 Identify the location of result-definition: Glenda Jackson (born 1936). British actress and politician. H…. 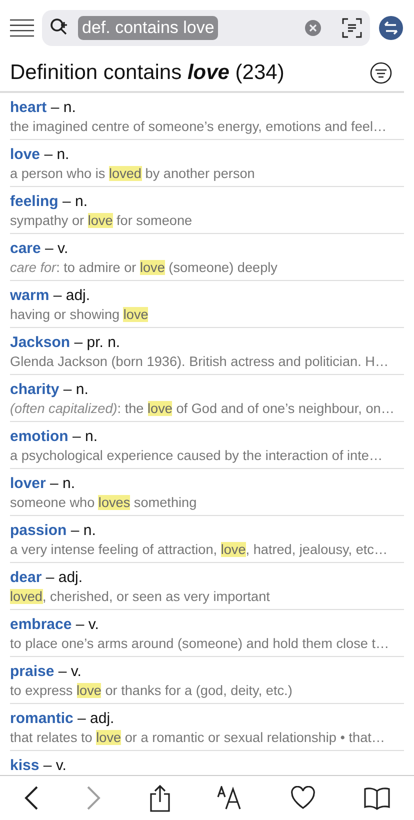
(200, 362).